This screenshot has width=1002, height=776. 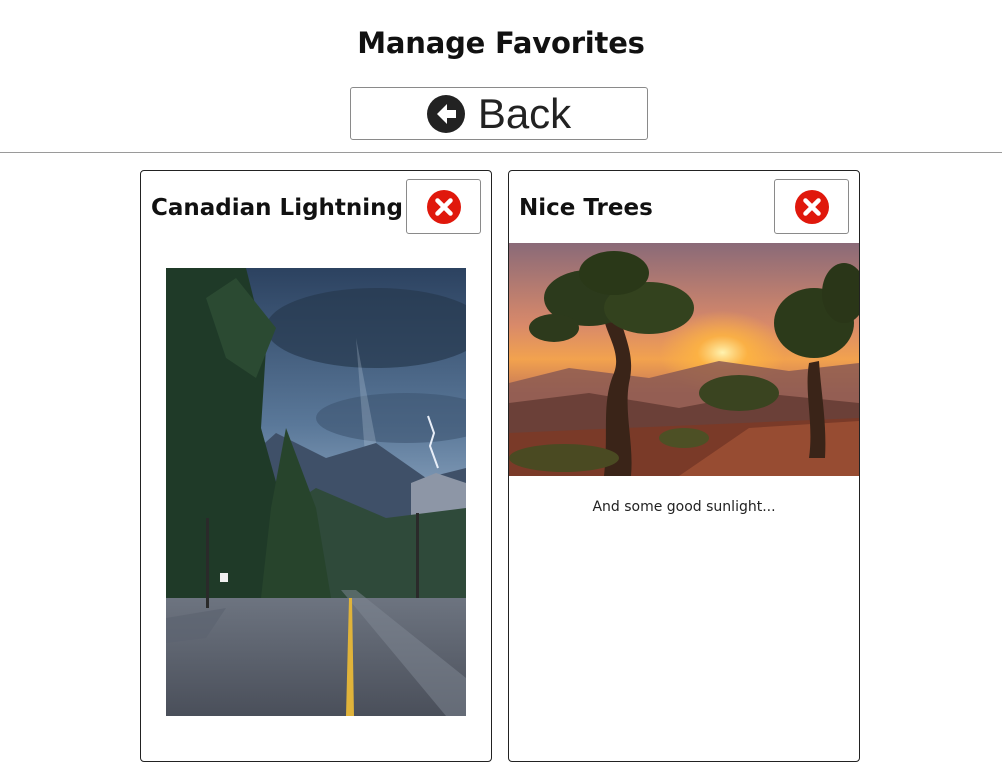 What do you see at coordinates (277, 208) in the screenshot?
I see `favorite-title: Canadian Lightning` at bounding box center [277, 208].